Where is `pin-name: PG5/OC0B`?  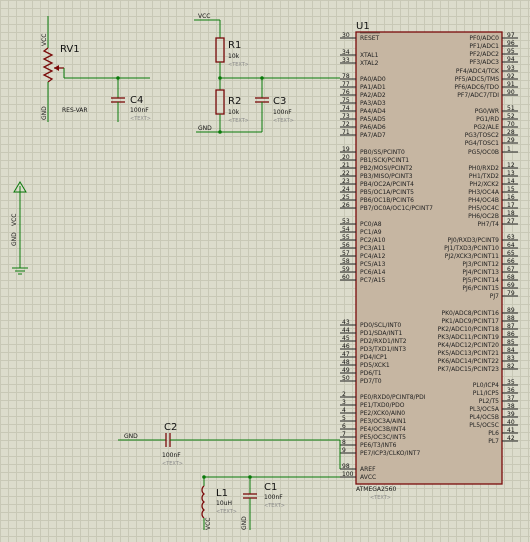
pin-name: PG5/OC0B is located at coordinates (483, 152).